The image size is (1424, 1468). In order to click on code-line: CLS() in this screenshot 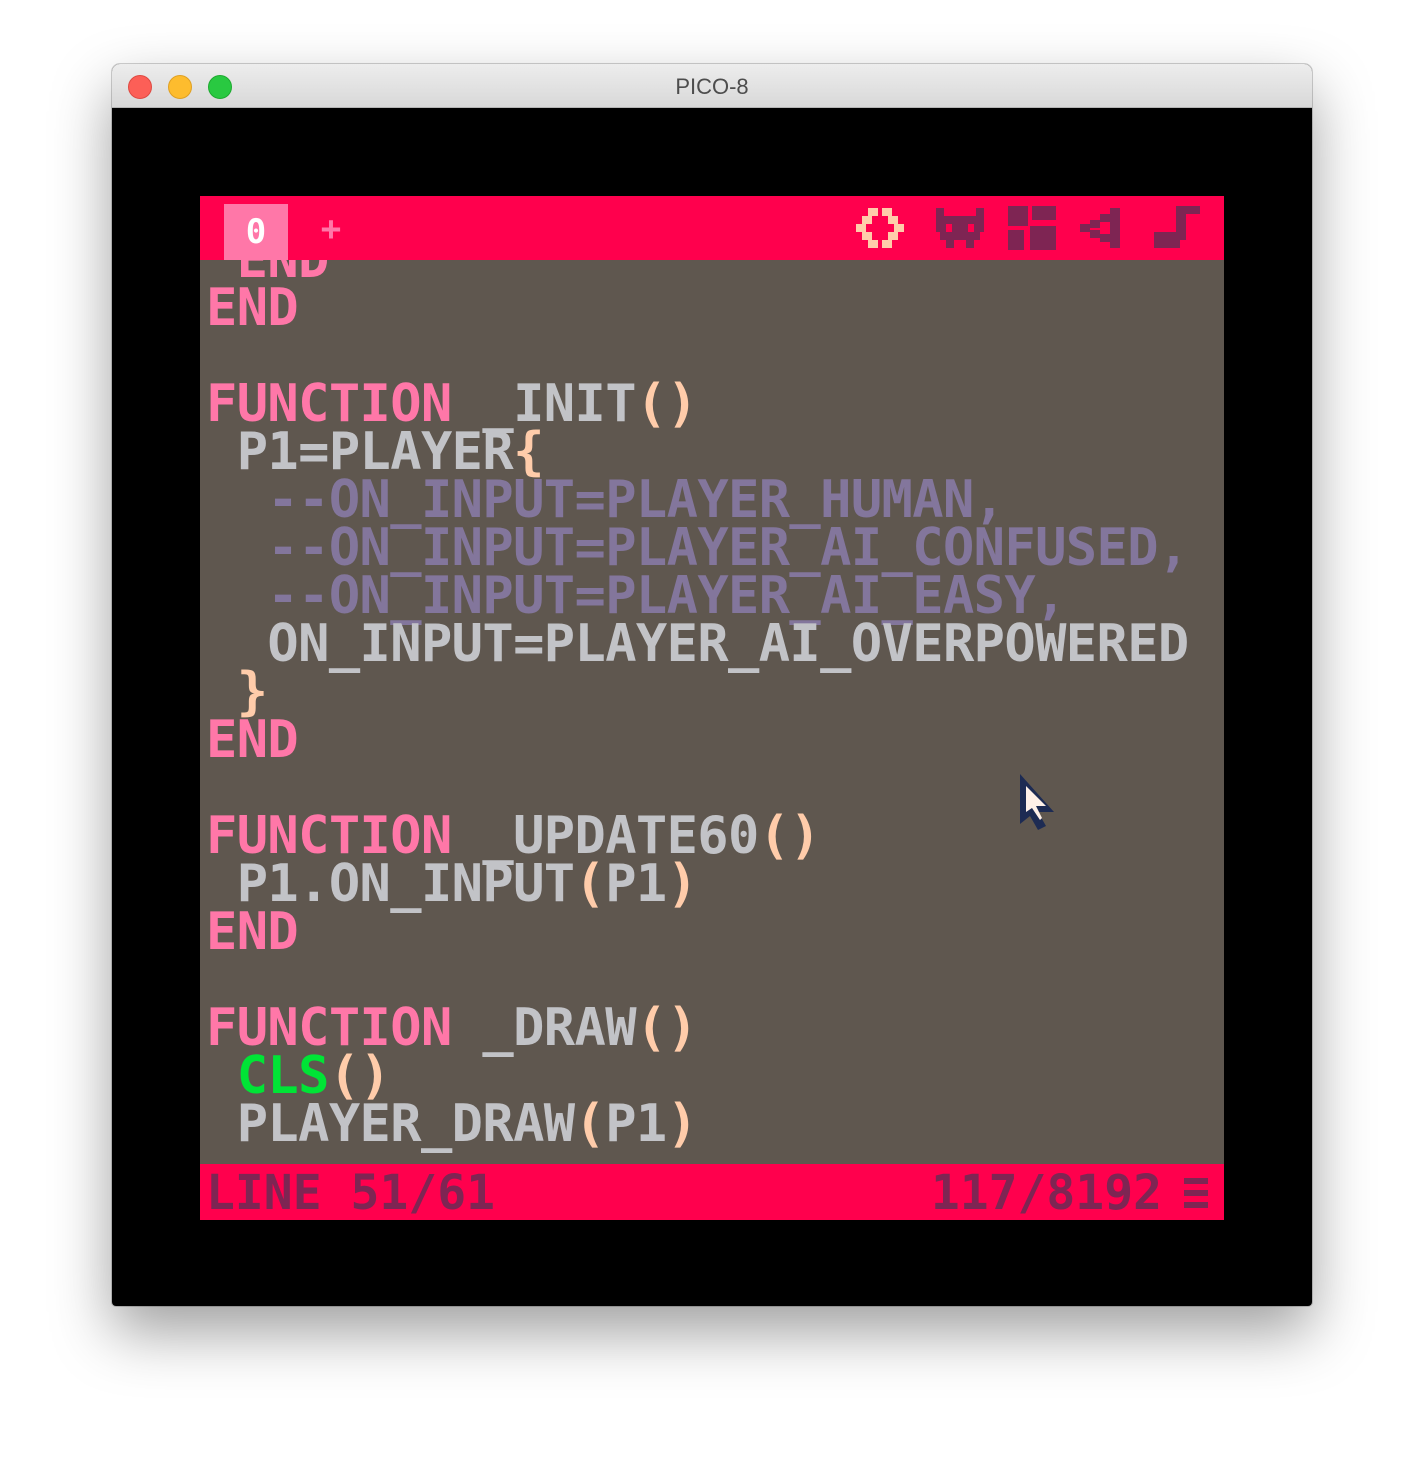, I will do `click(298, 1076)`.